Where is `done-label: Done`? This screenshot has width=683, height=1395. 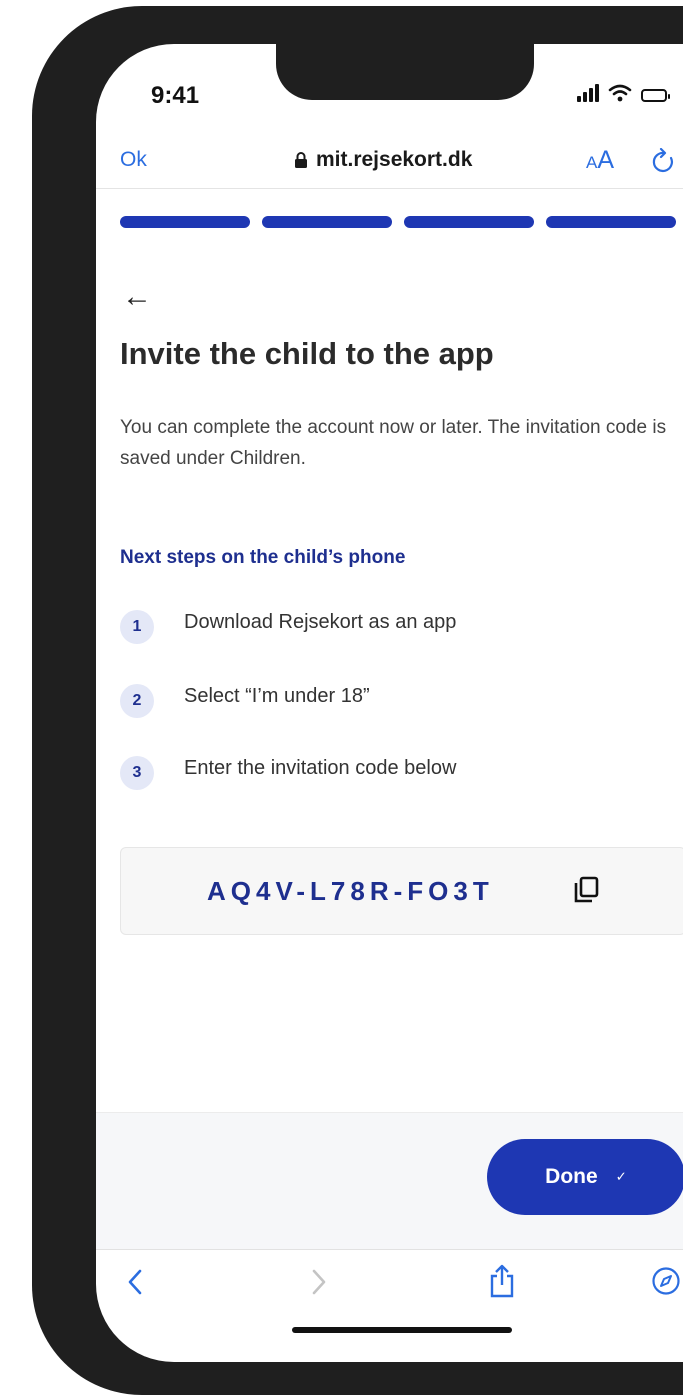 done-label: Done is located at coordinates (571, 1176).